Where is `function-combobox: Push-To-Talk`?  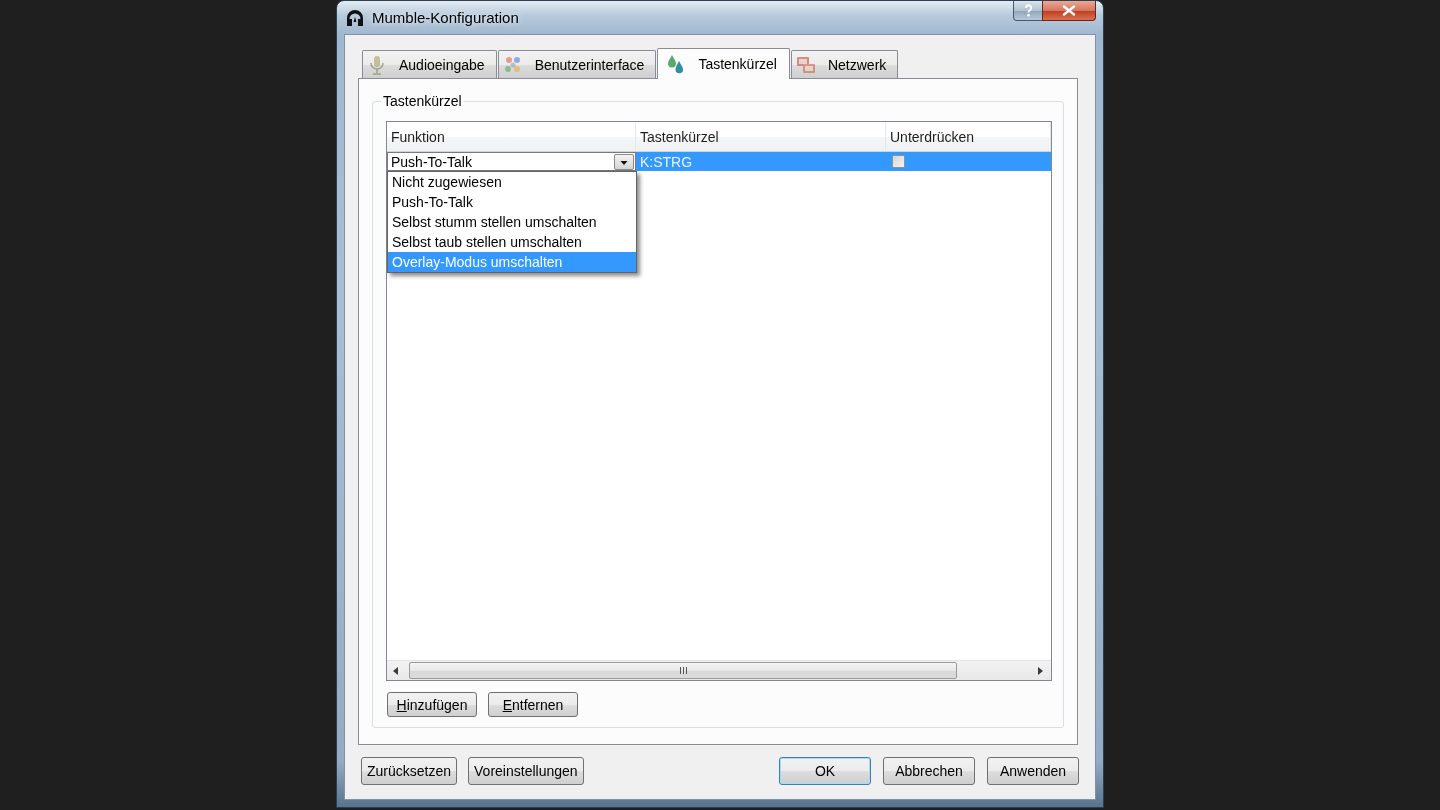 function-combobox: Push-To-Talk is located at coordinates (511, 161).